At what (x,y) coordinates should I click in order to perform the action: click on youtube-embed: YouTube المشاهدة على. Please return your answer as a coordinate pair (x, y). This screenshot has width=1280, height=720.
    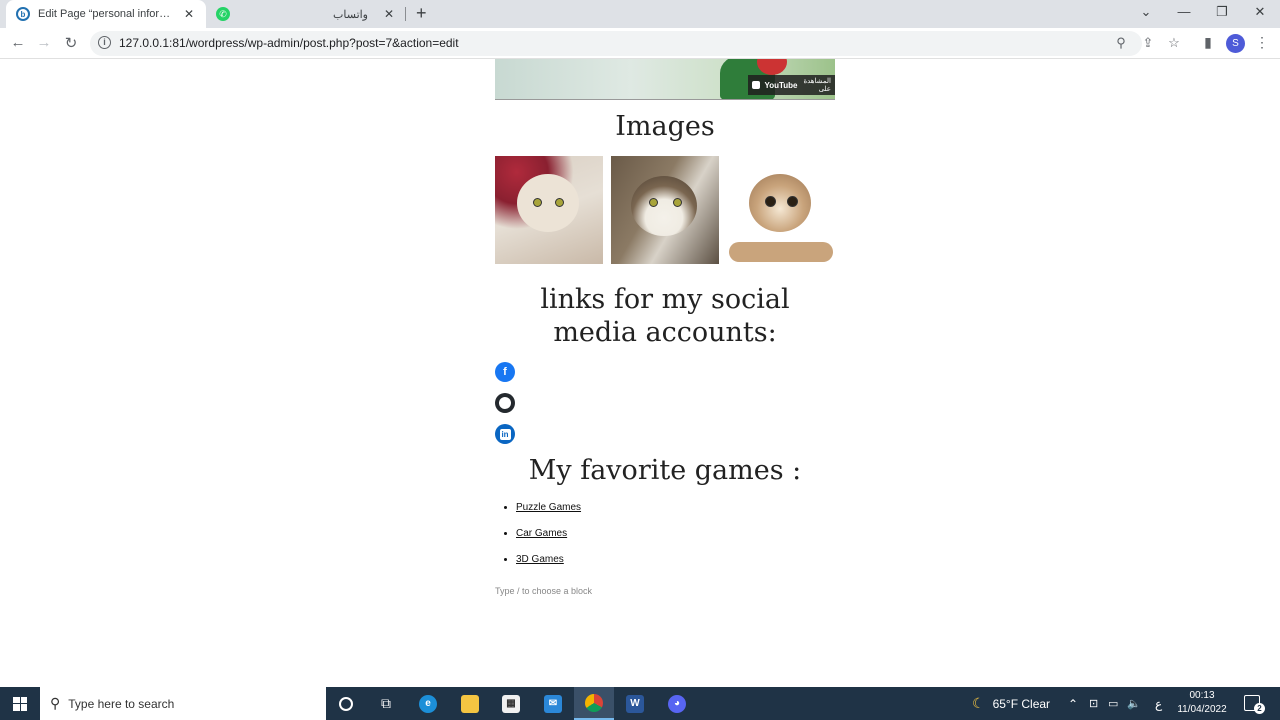
    Looking at the image, I should click on (665, 79).